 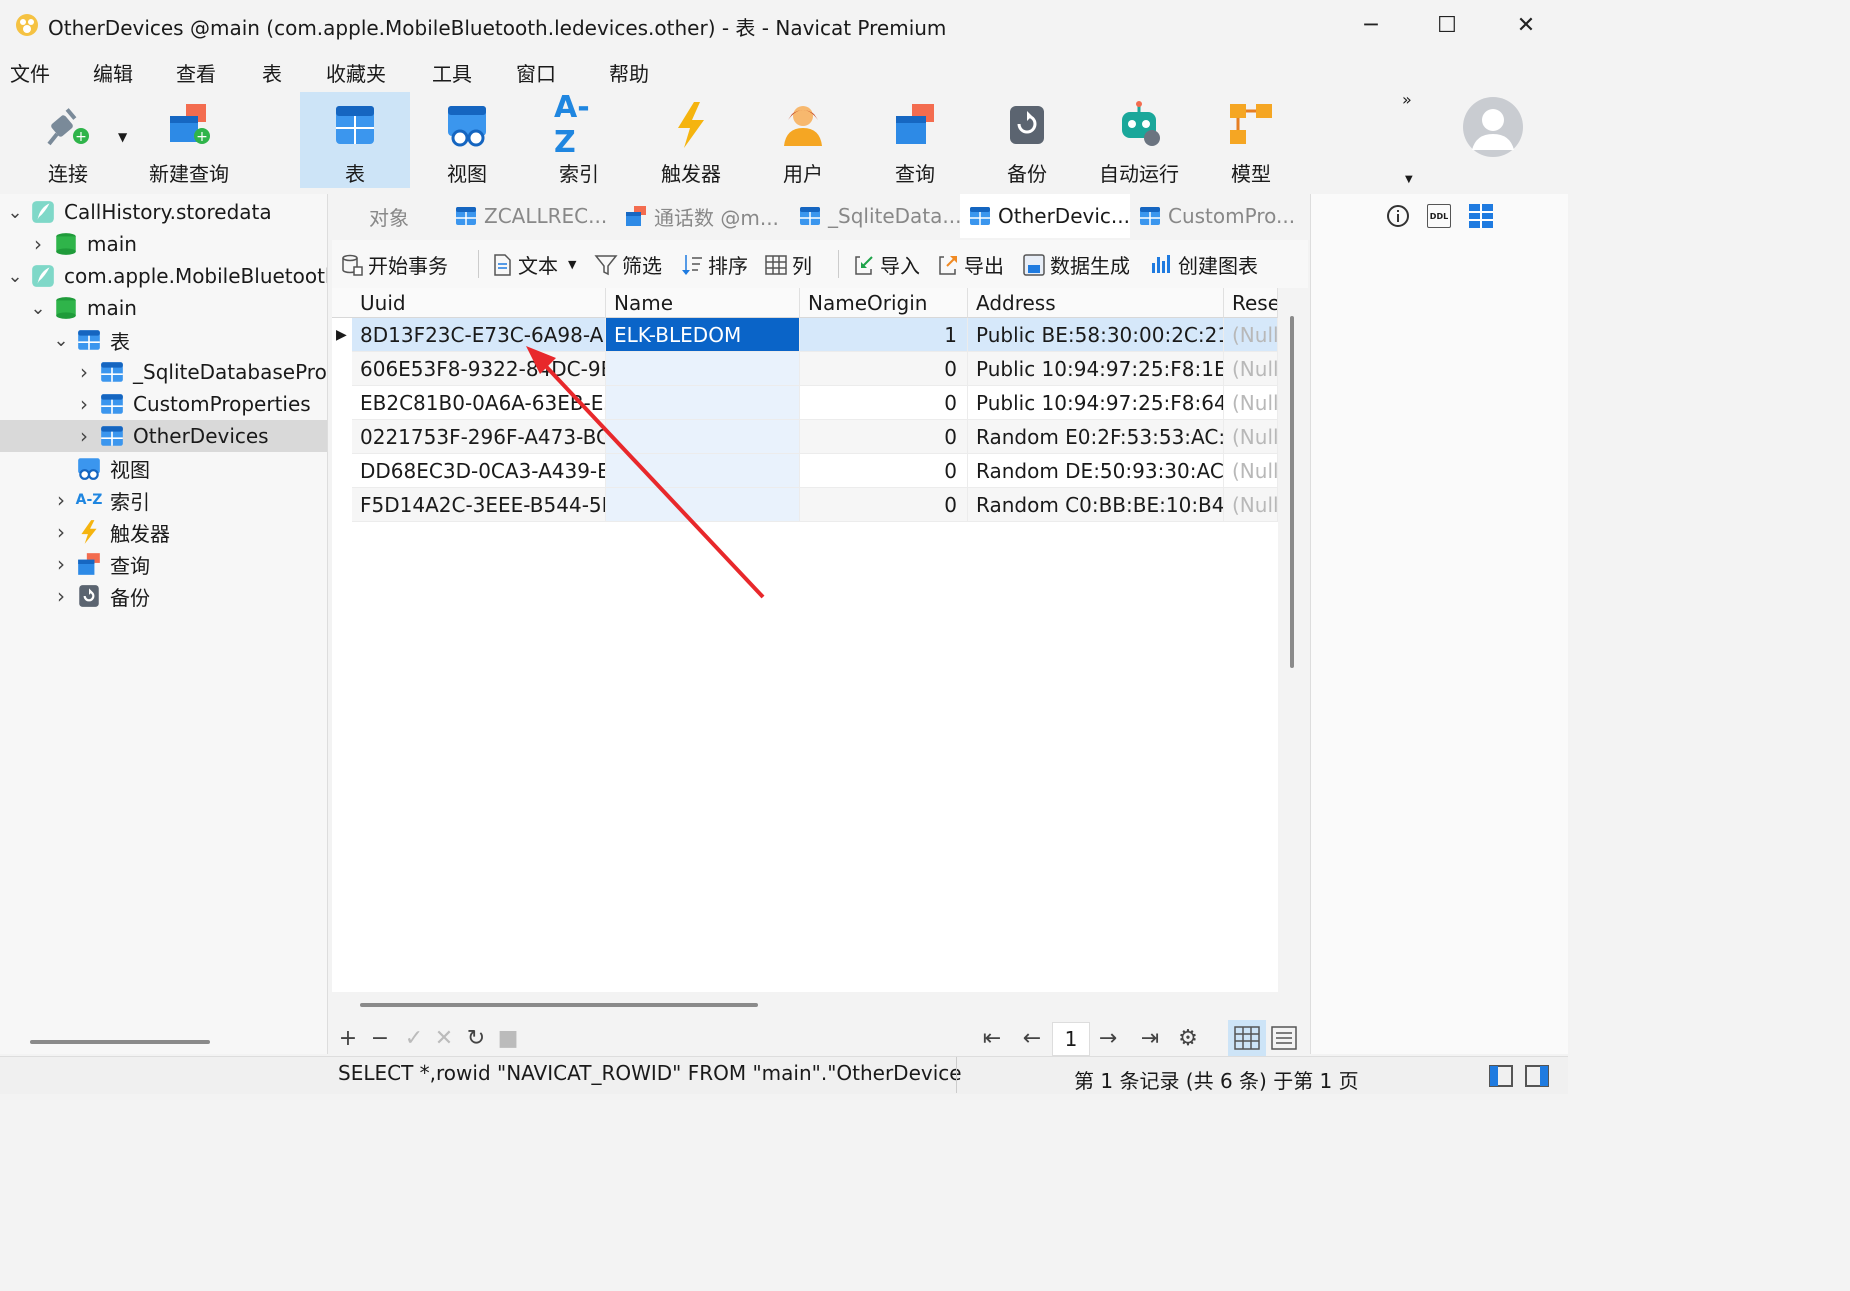 What do you see at coordinates (691, 140) in the screenshot?
I see `trigger-button: 触发器` at bounding box center [691, 140].